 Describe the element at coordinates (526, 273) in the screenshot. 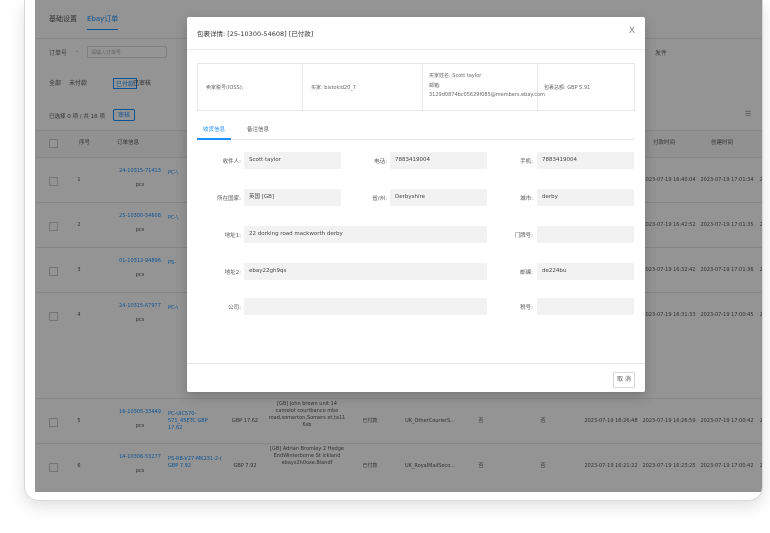

I see `zip-label: 邮编:` at that location.